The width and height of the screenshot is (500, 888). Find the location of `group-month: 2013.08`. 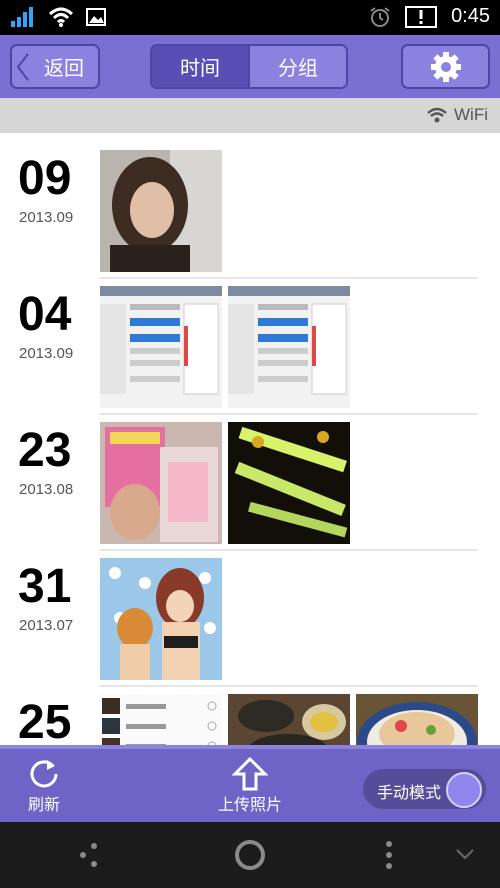

group-month: 2013.08 is located at coordinates (46, 489).